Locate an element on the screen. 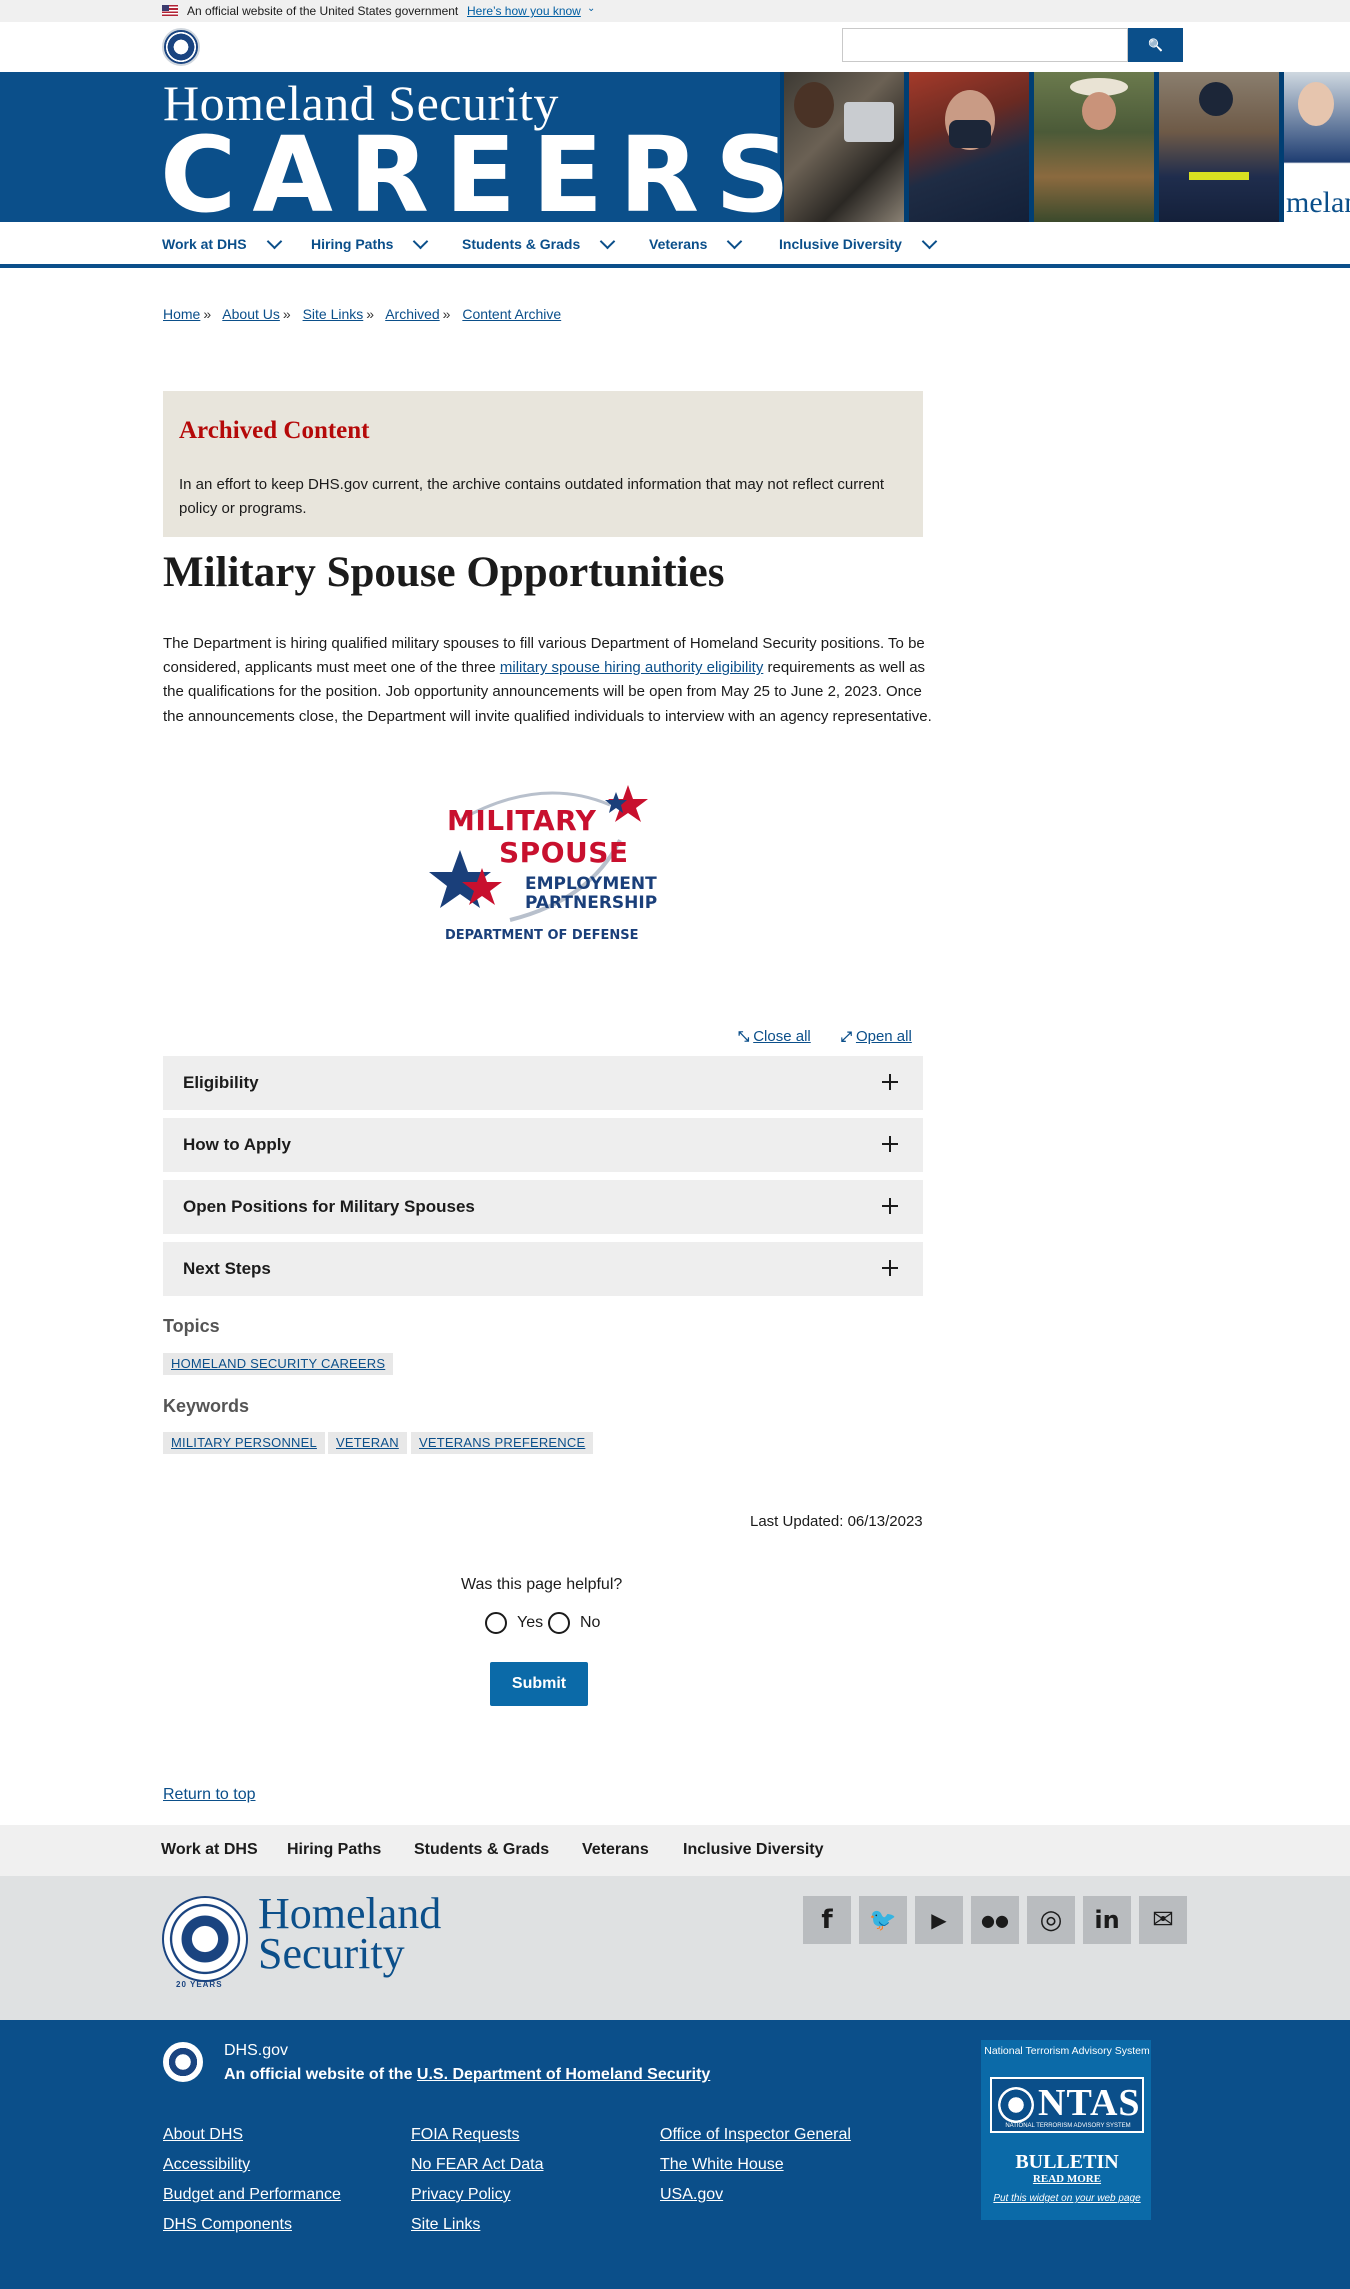  seal-years-text: 20 YEARS is located at coordinates (199, 1984).